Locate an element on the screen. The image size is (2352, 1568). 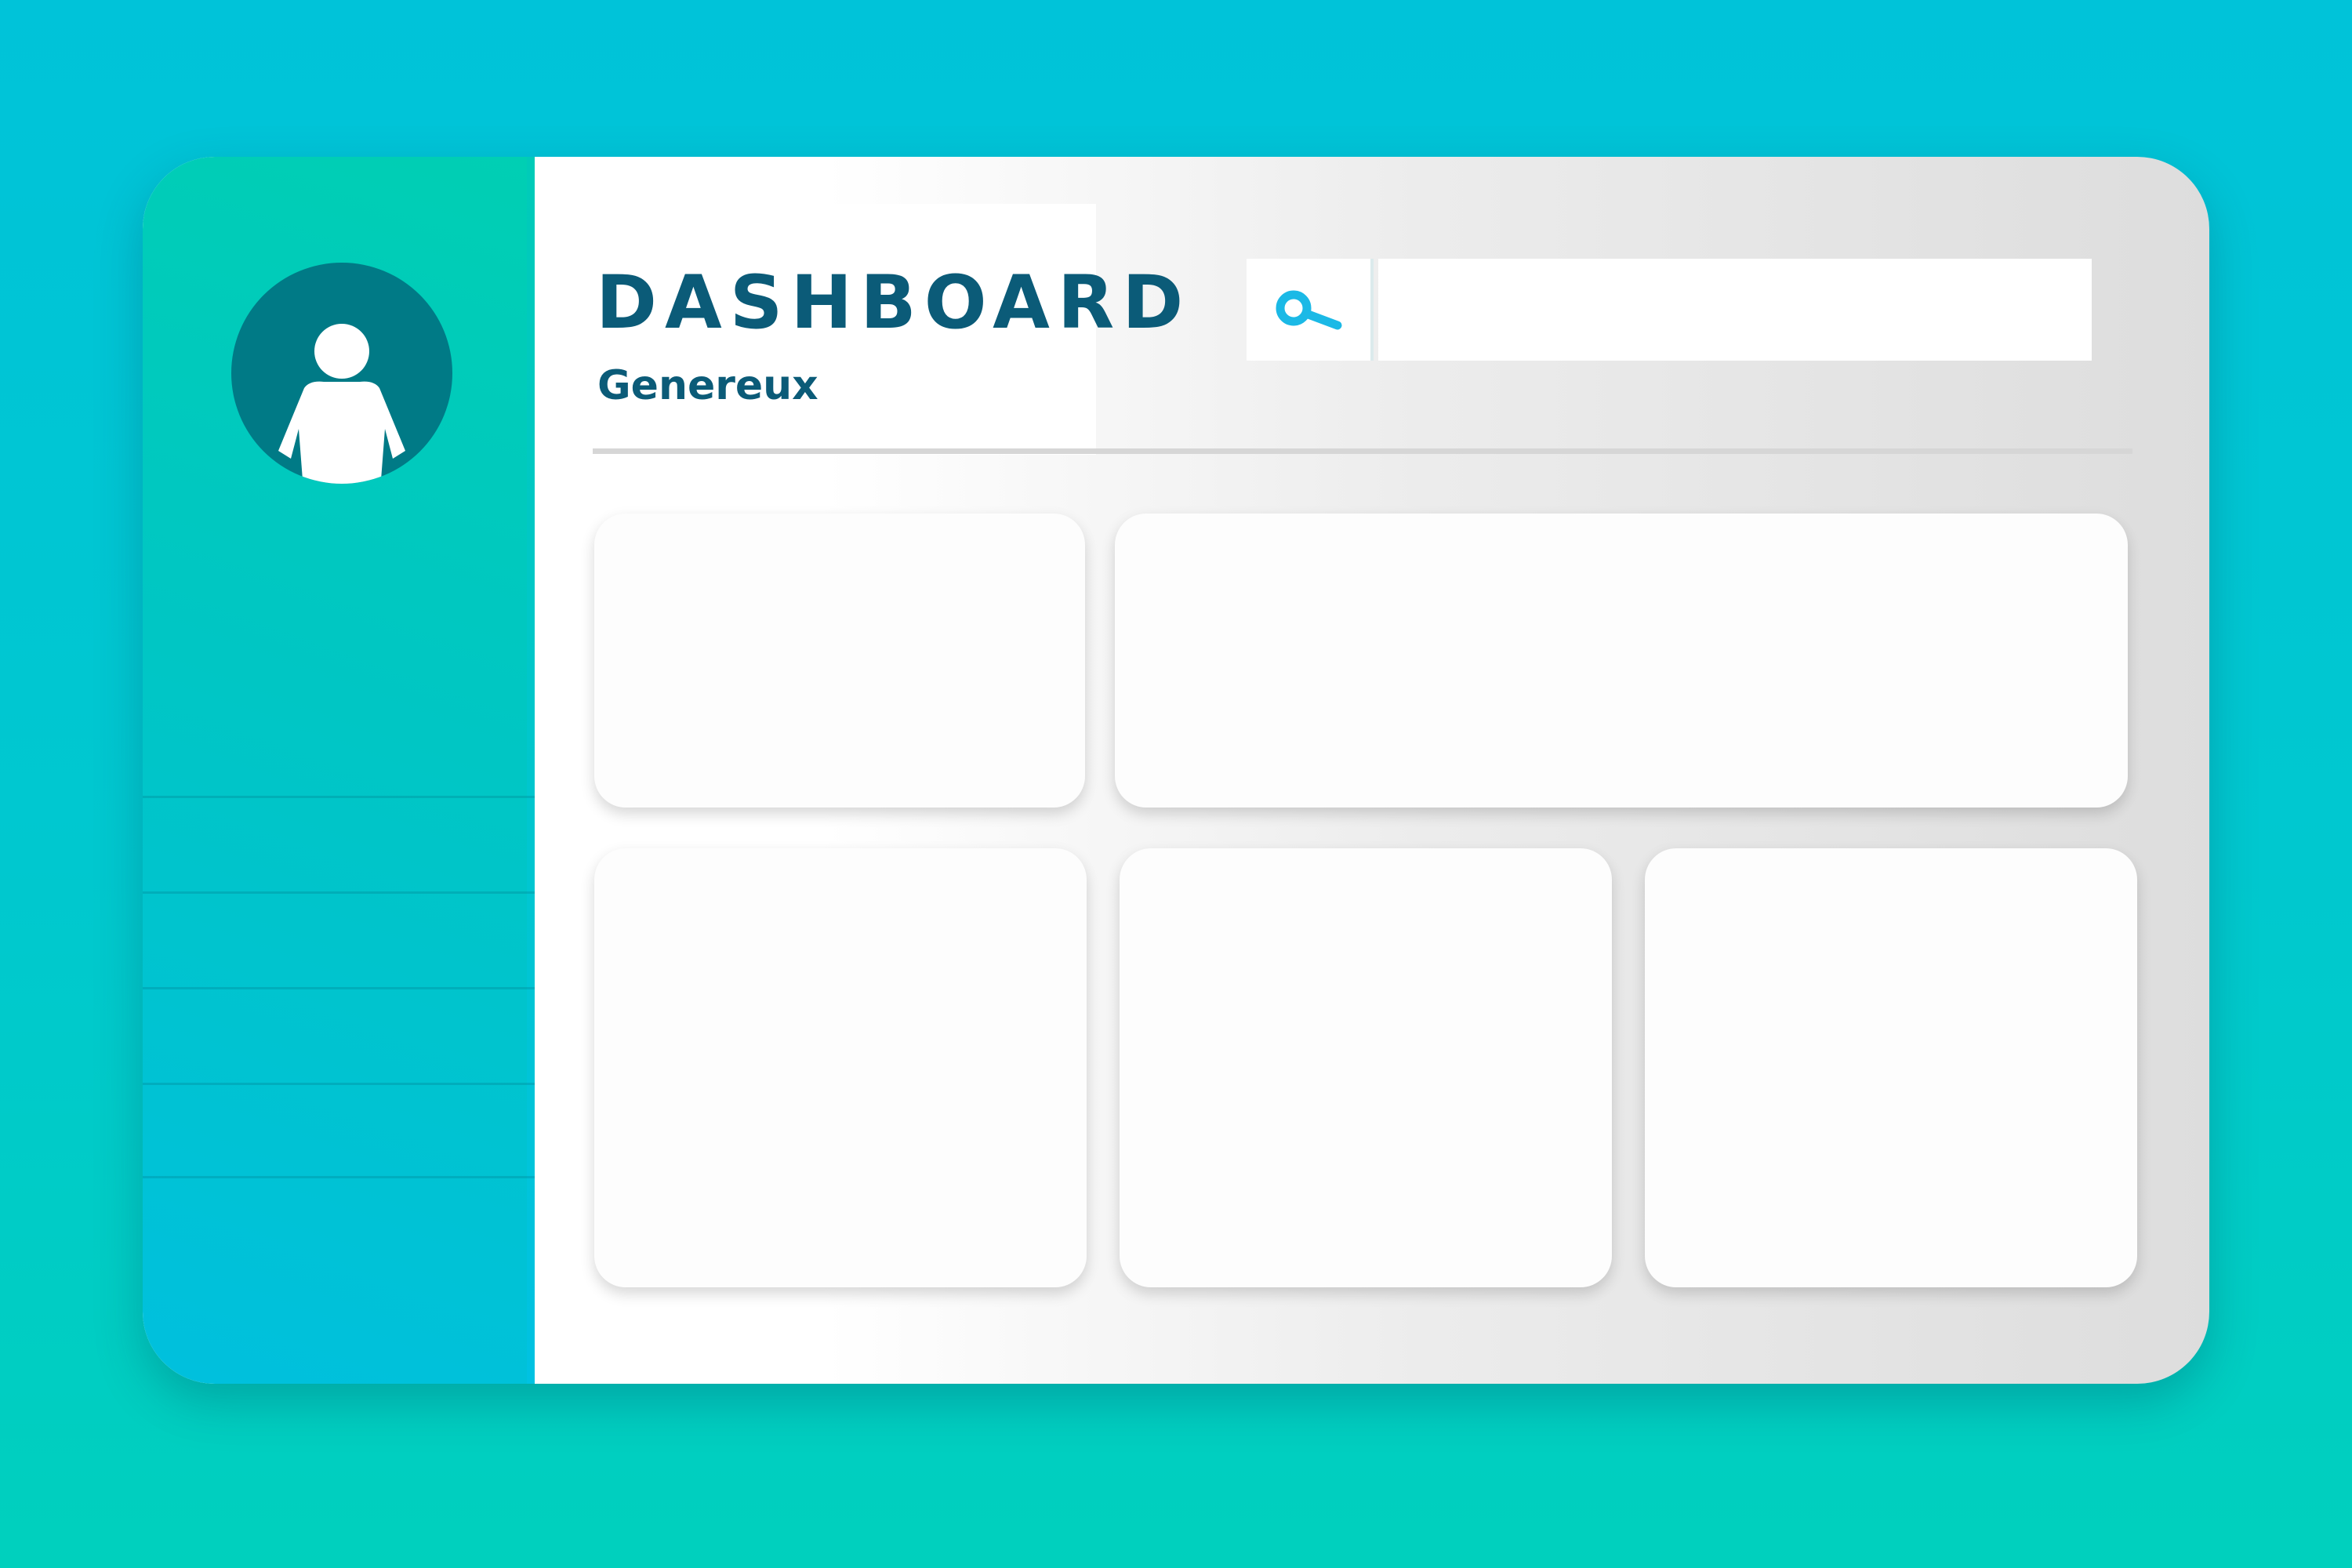
user-icon is located at coordinates (341, 404).